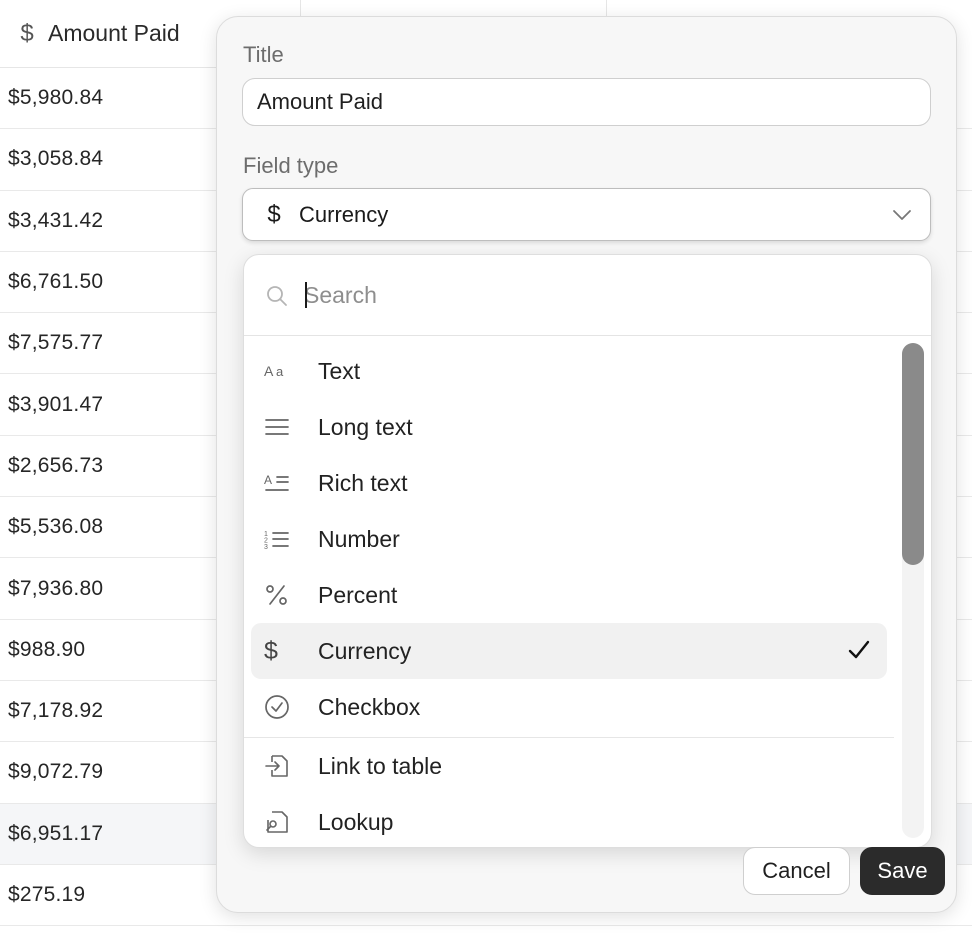  I want to click on amount-cell: $9,072.79, so click(56, 772).